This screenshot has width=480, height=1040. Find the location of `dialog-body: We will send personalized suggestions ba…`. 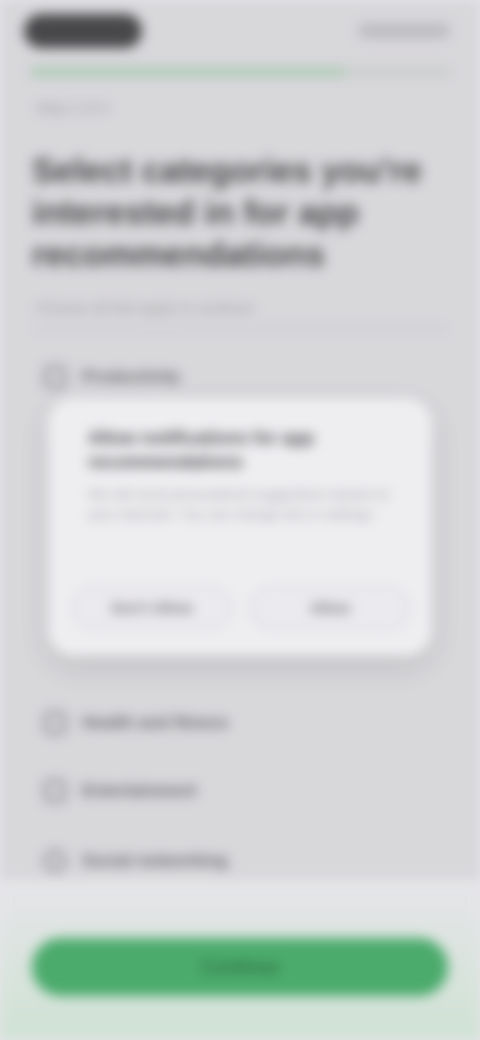

dialog-body: We will send personalized suggestions ba… is located at coordinates (239, 504).